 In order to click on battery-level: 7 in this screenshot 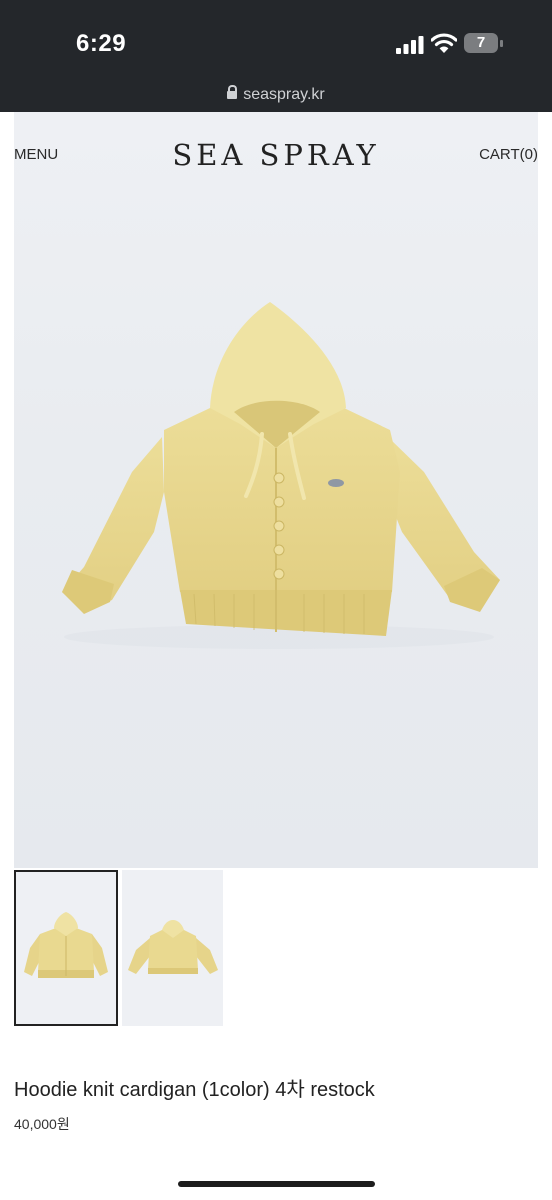, I will do `click(481, 43)`.